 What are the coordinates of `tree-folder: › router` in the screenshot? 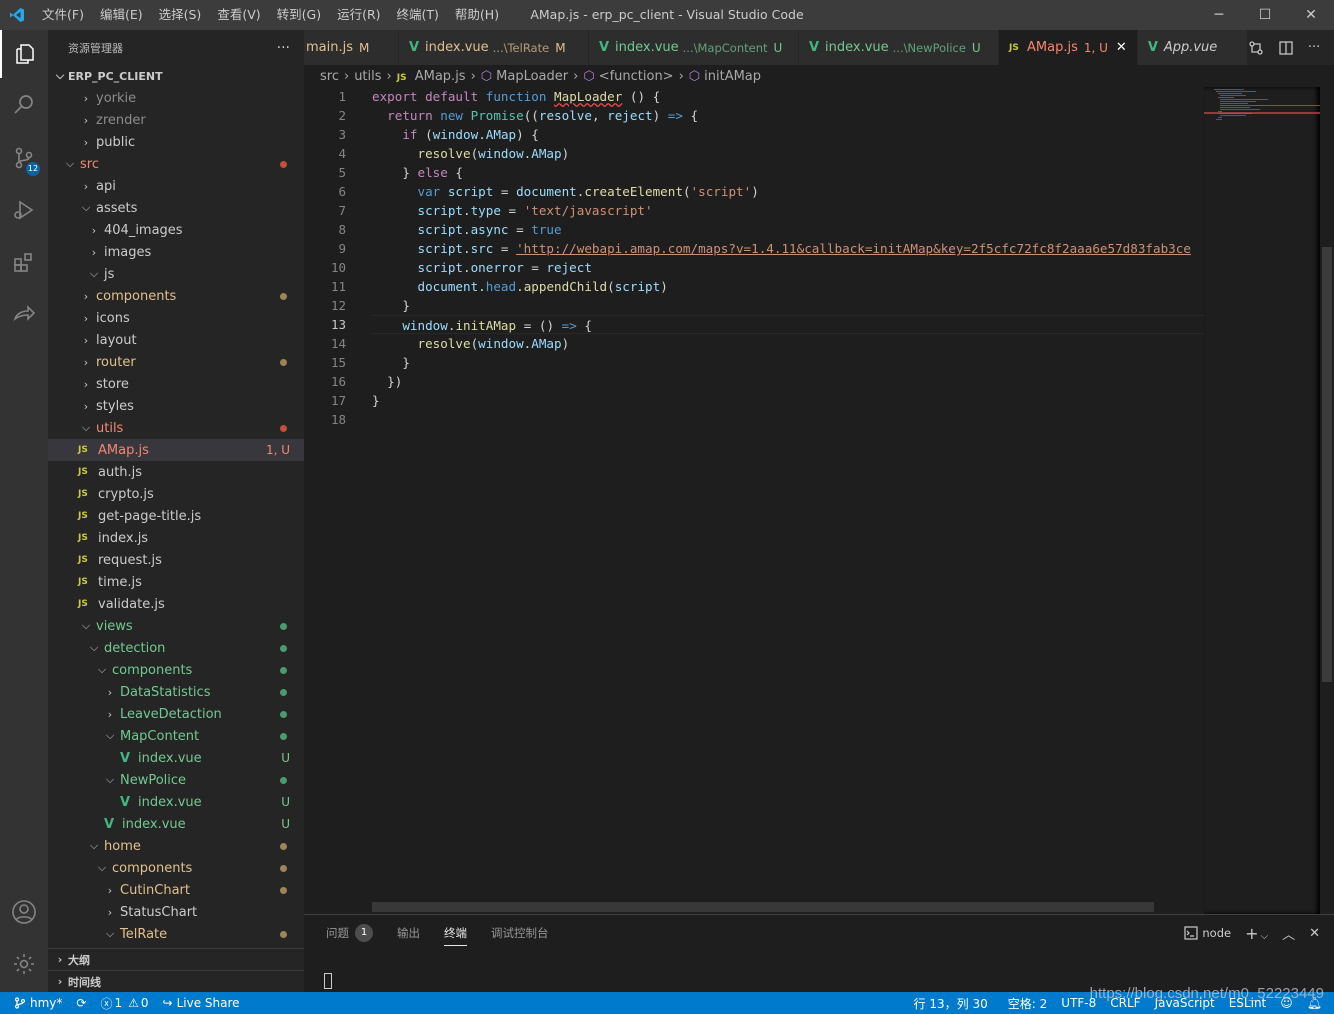 It's located at (176, 362).